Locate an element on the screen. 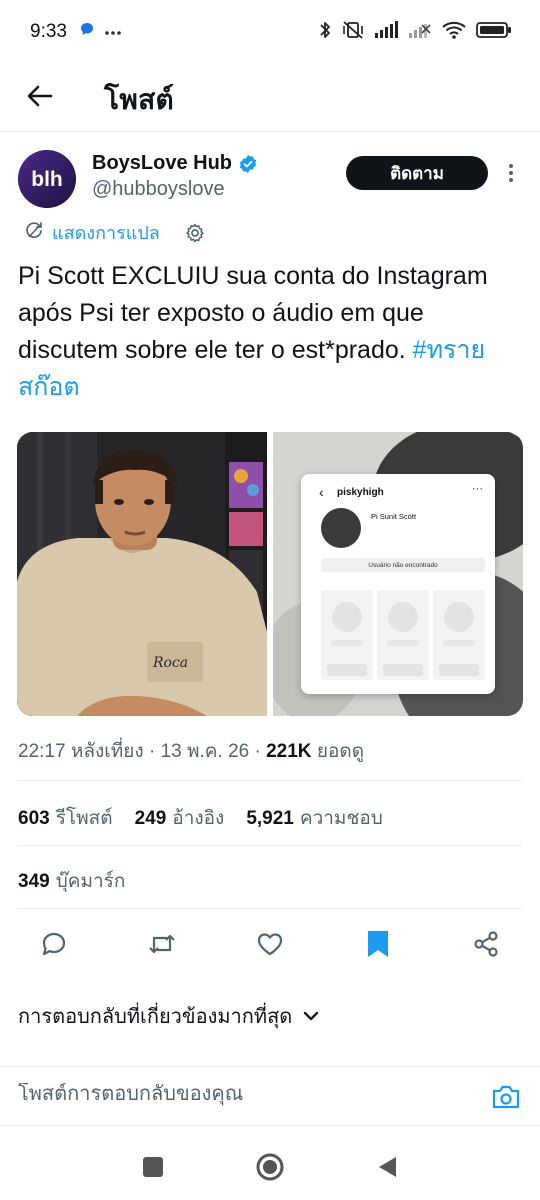 This screenshot has height=1200, width=540. recents-button is located at coordinates (153, 1167).